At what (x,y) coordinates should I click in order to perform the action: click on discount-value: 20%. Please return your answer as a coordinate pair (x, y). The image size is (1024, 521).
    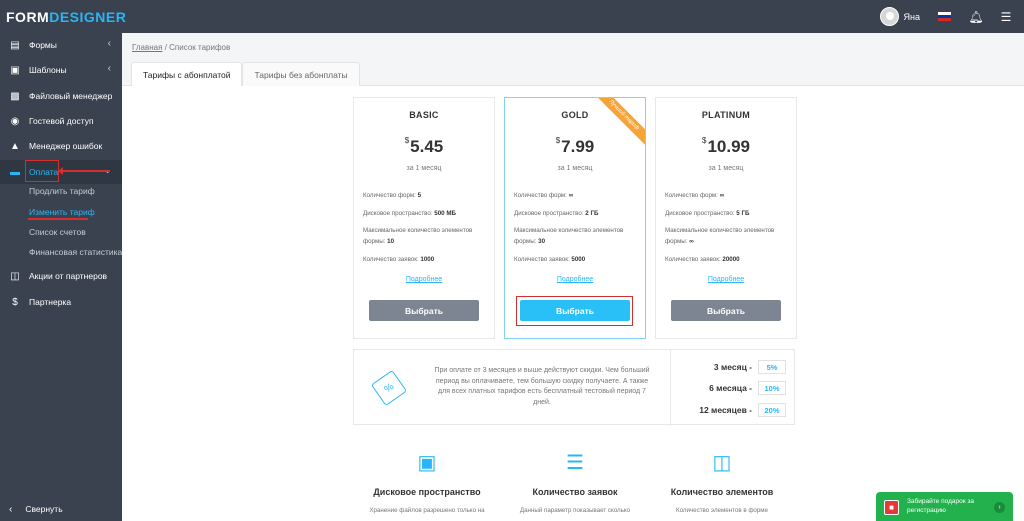
    Looking at the image, I should click on (772, 410).